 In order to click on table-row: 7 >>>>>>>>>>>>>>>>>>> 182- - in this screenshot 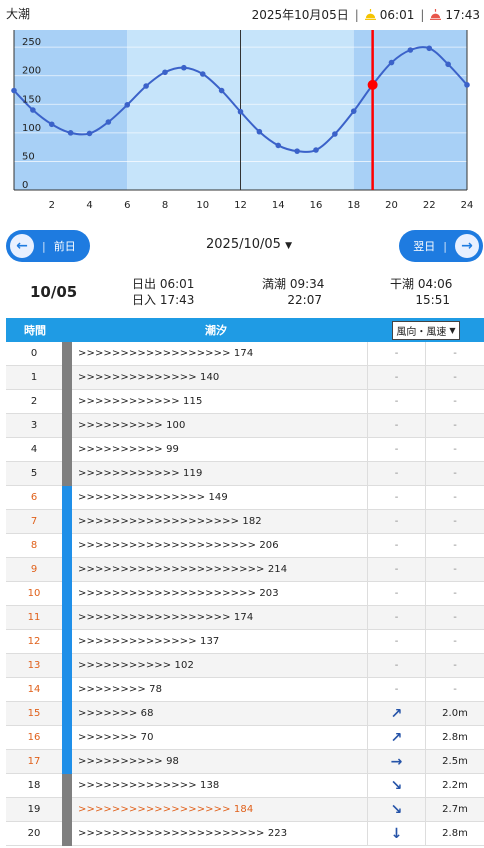, I will do `click(245, 521)`.